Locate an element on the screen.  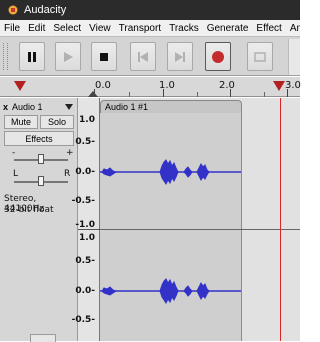
track-bitdepth-info: 32-bit float is located at coordinates (29, 210).